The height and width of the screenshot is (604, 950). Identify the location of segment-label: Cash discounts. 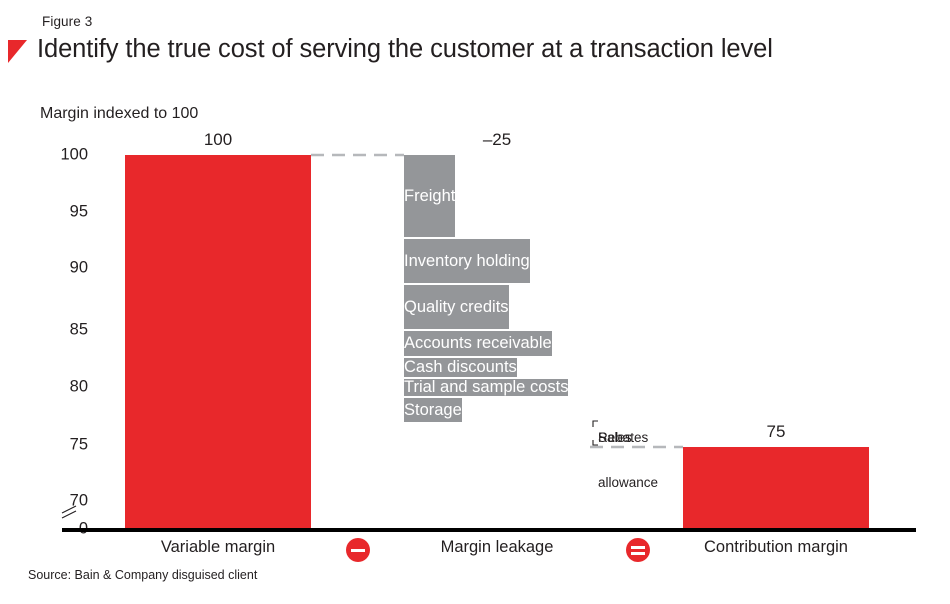
(460, 367).